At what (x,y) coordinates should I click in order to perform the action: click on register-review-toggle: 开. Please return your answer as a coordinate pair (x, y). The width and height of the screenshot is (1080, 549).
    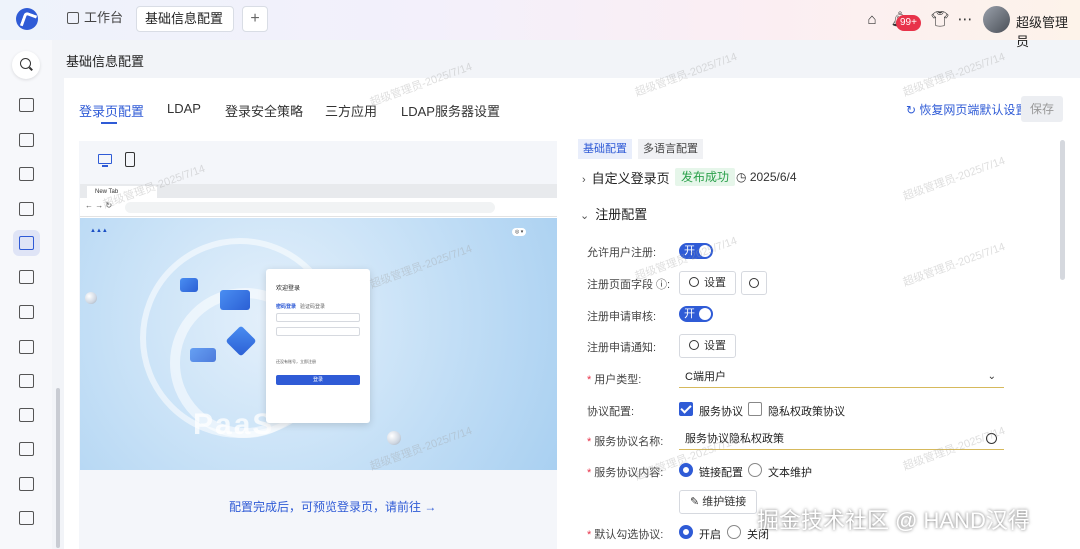
    Looking at the image, I should click on (696, 314).